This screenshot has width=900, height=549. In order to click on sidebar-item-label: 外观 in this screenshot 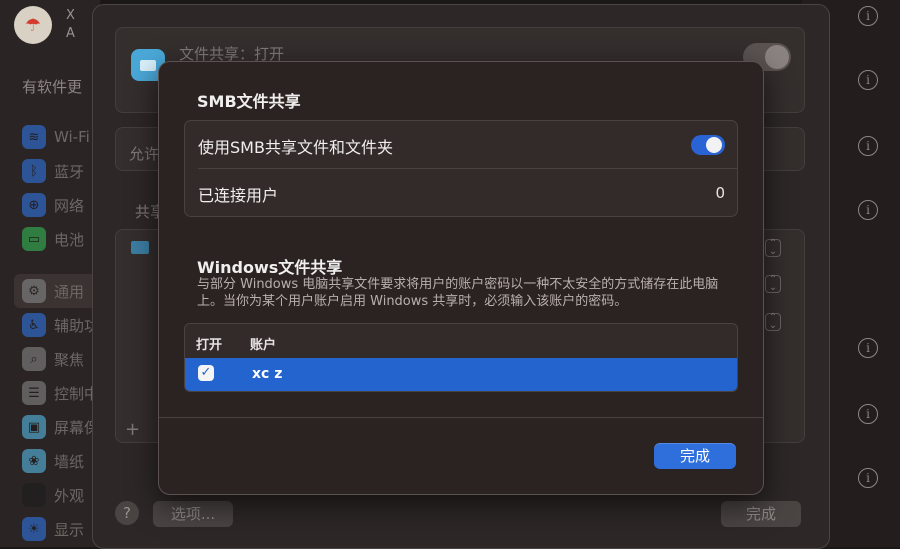, I will do `click(69, 495)`.